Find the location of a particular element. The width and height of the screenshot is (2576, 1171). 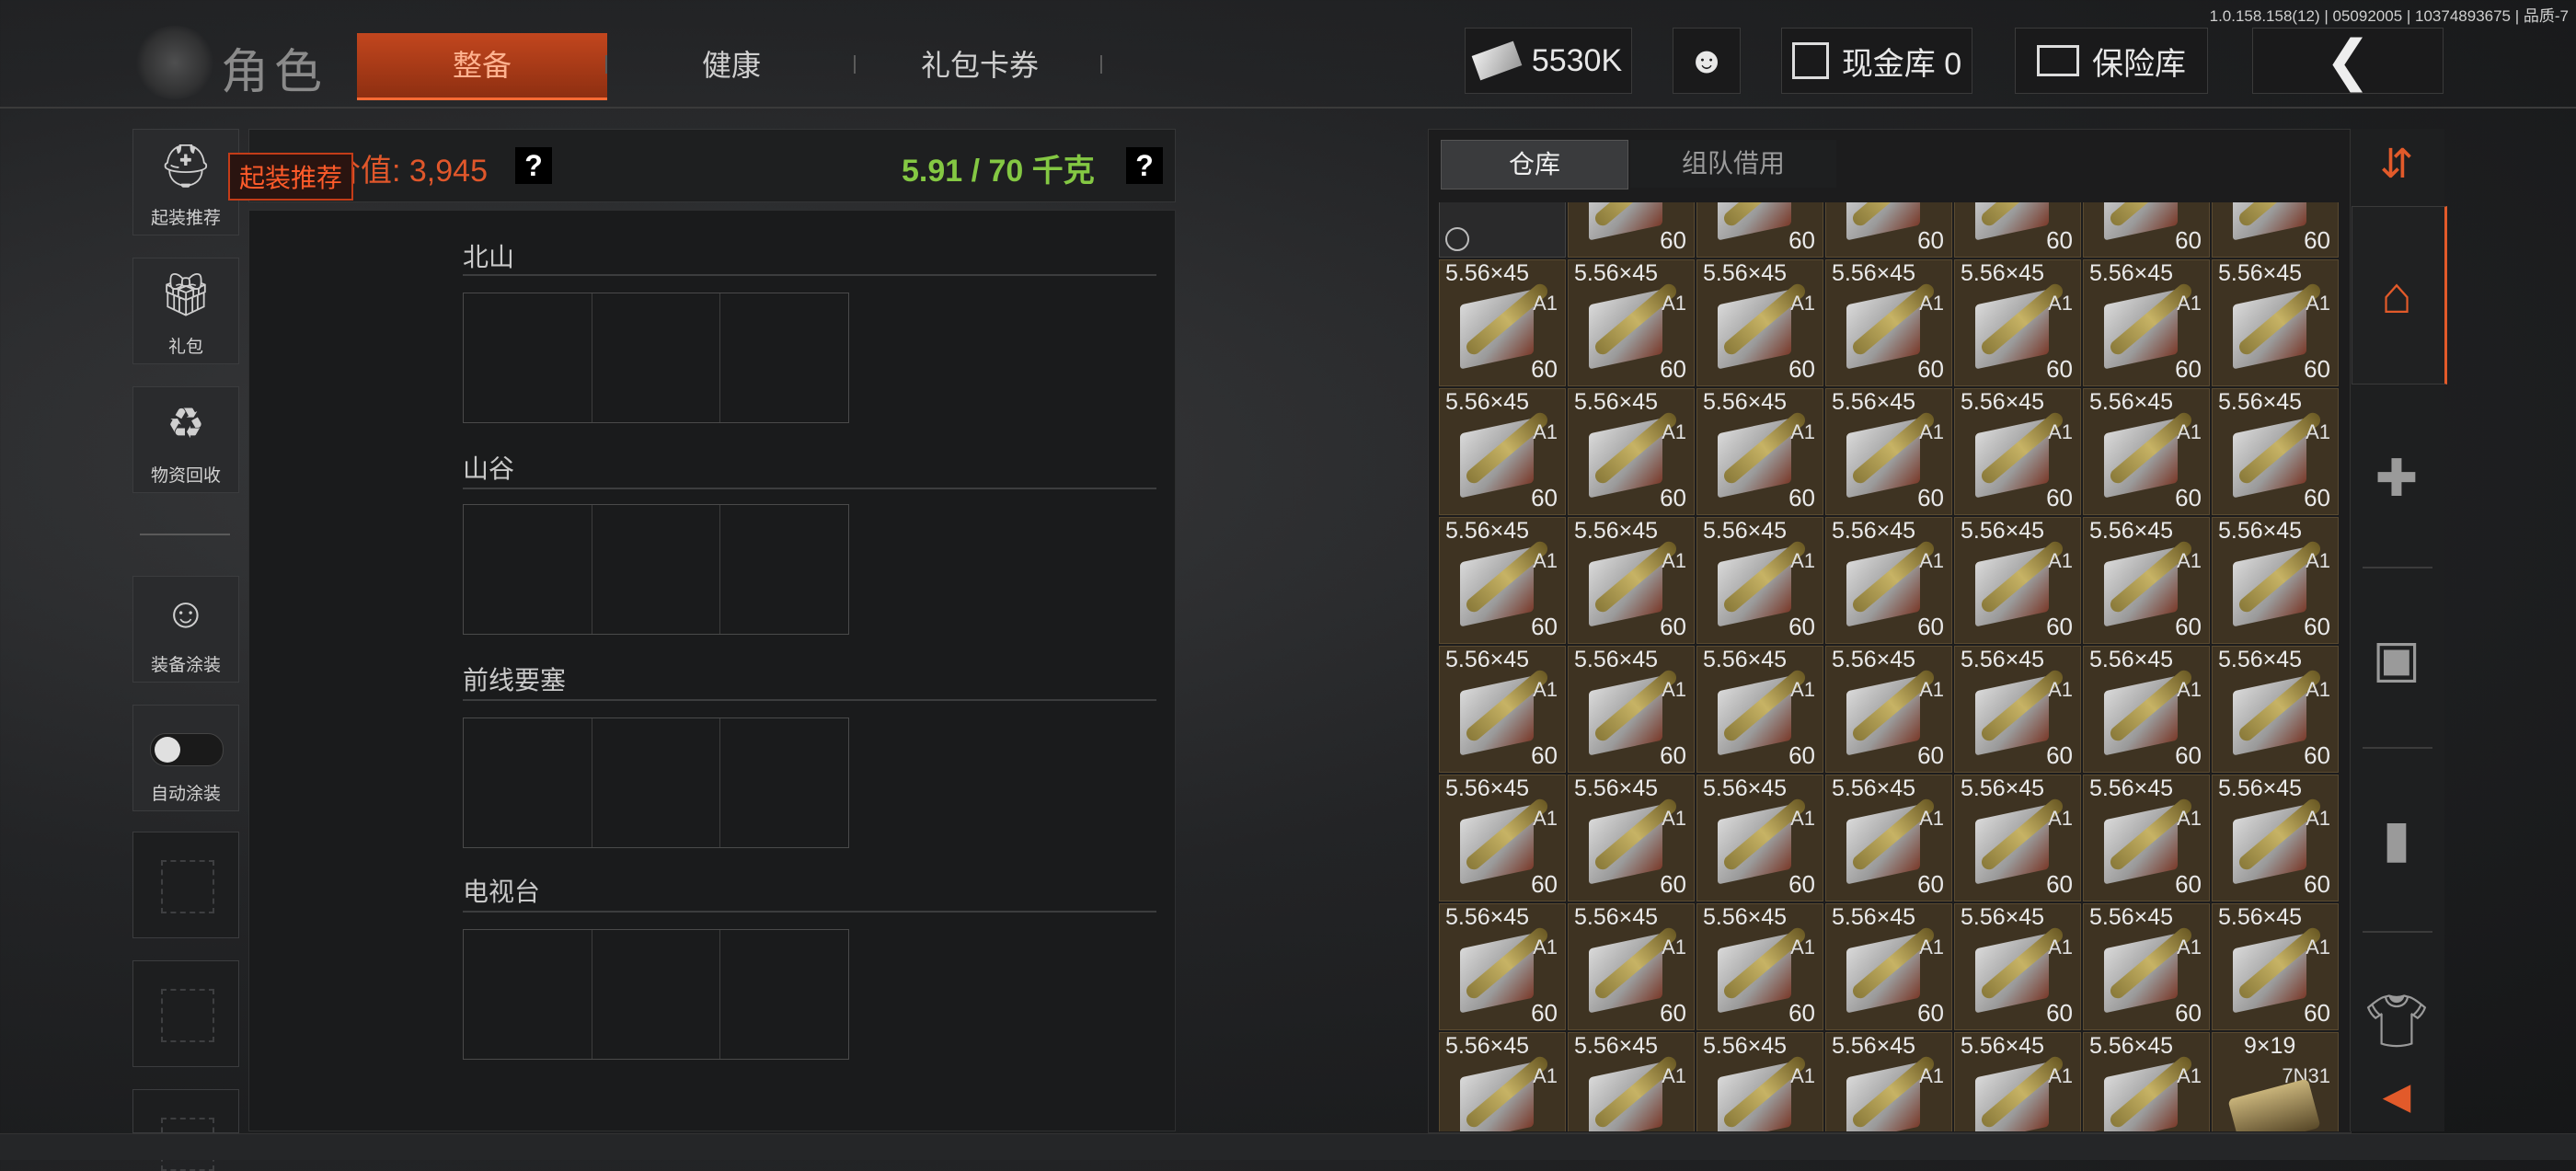

value-help-button: ? is located at coordinates (533, 165).